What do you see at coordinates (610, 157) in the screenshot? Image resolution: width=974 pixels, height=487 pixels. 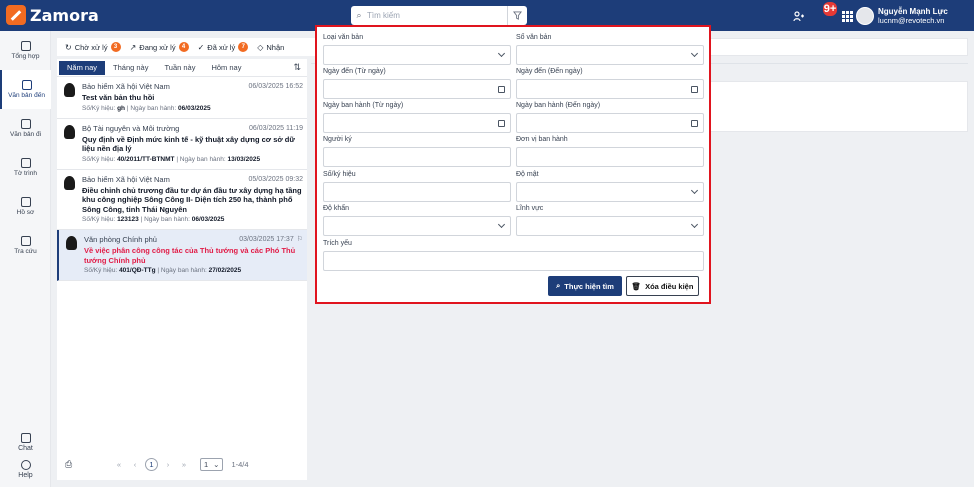 I see `don-vi-ban-hanh-input` at bounding box center [610, 157].